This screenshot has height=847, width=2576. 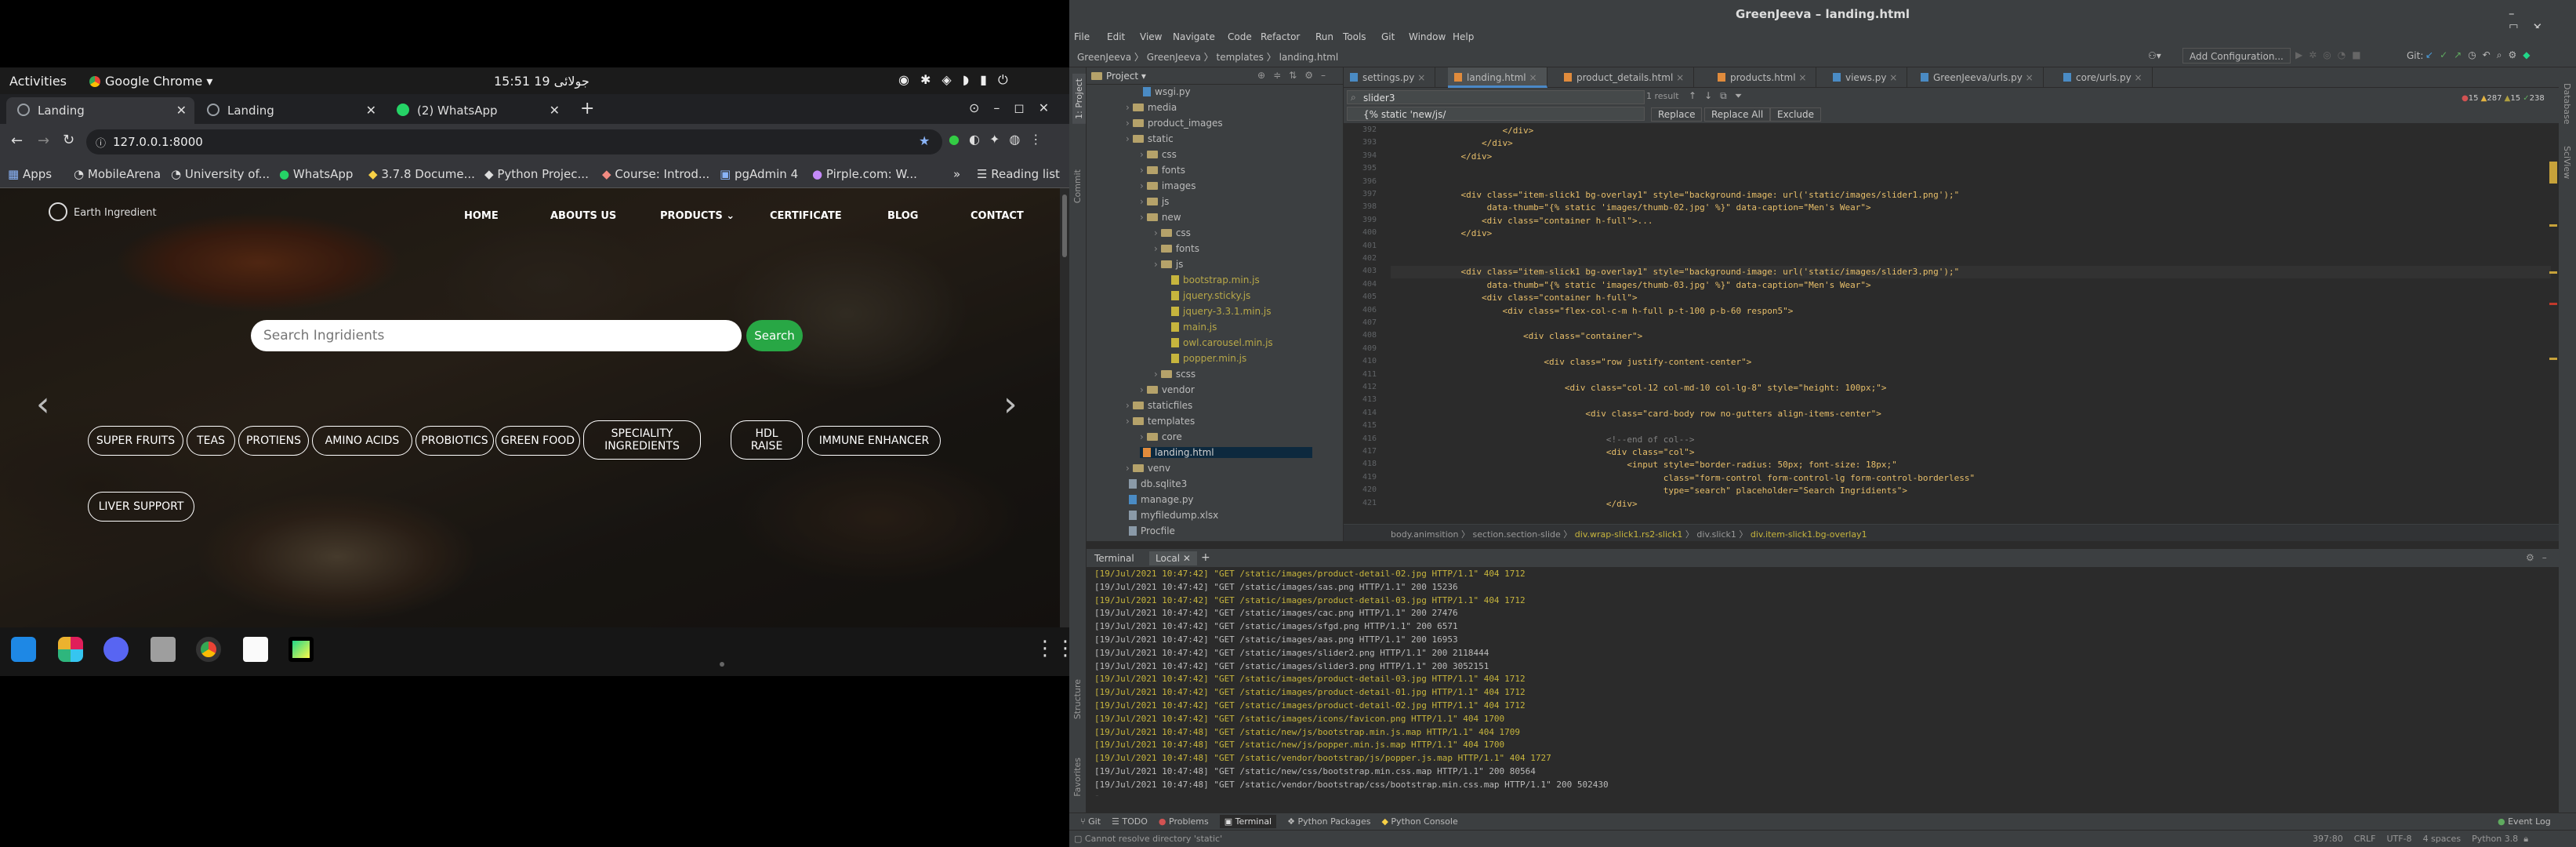 What do you see at coordinates (100, 110) in the screenshot?
I see `tab-landing-active: Landing ✕` at bounding box center [100, 110].